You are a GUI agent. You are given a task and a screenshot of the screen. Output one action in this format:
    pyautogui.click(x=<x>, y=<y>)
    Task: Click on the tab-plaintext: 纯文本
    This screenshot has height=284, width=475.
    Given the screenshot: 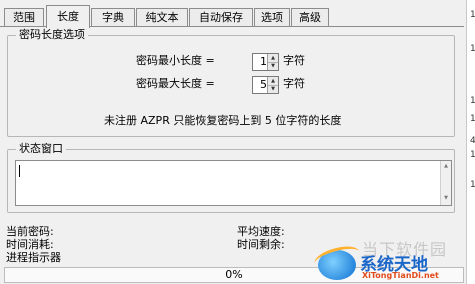 What is the action you would take?
    pyautogui.click(x=162, y=17)
    